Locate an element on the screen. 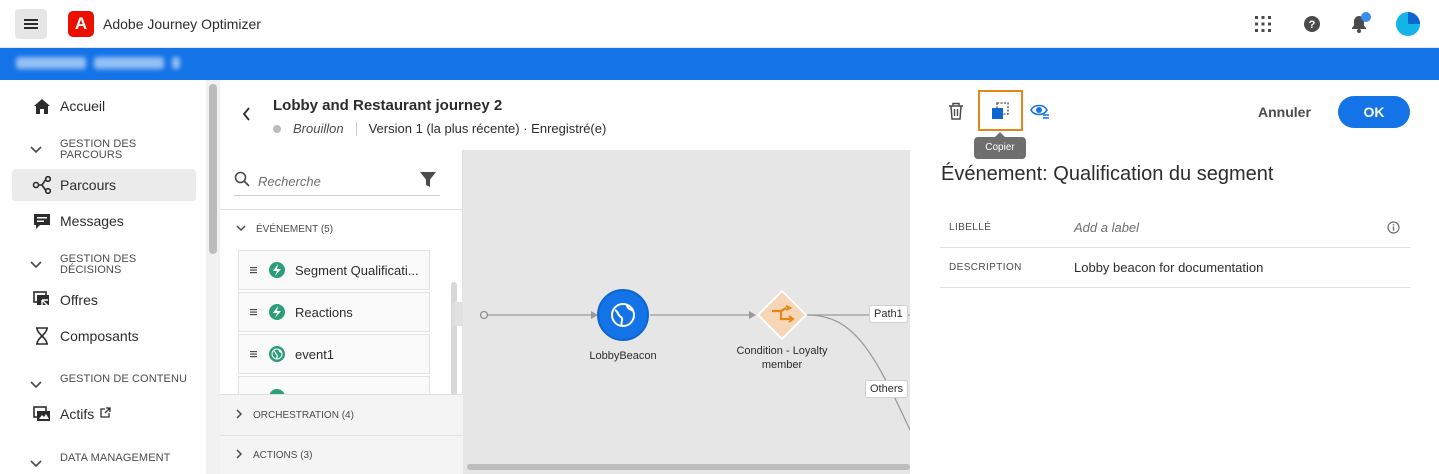 Image resolution: width=1439 pixels, height=474 pixels. nav-section-content: Gestion de contenu is located at coordinates (115, 384).